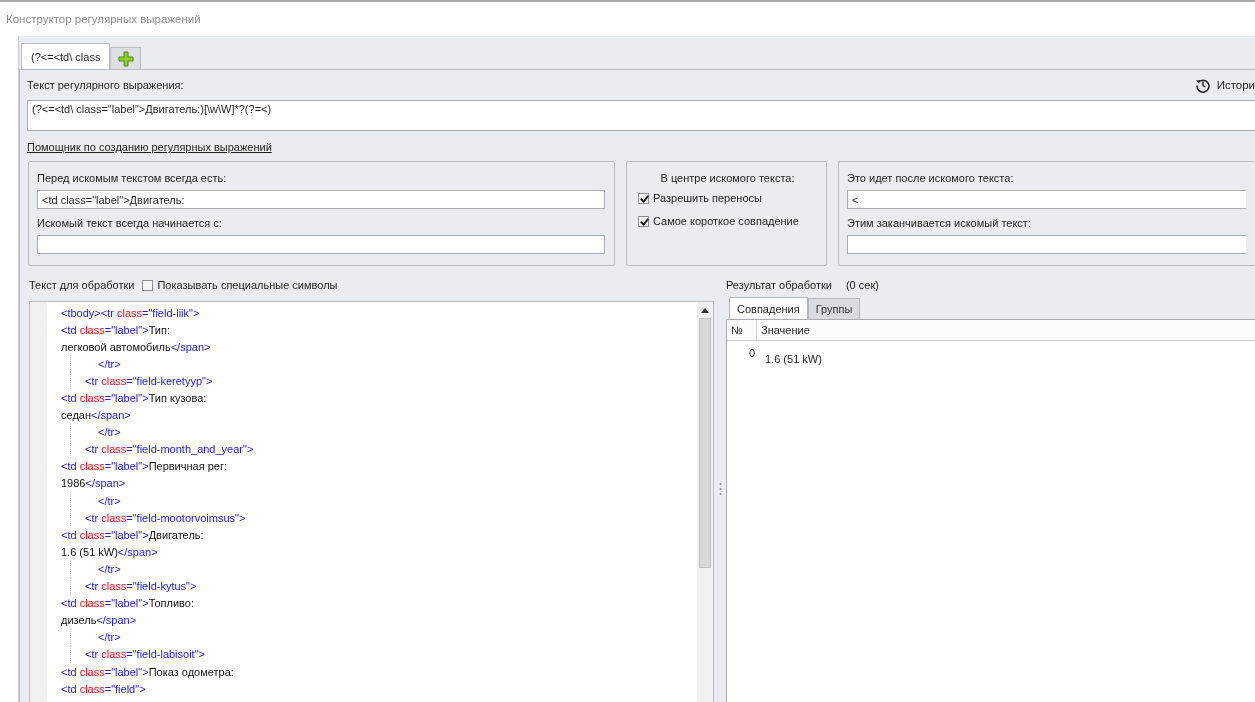 Image resolution: width=1255 pixels, height=702 pixels. What do you see at coordinates (128, 603) in the screenshot?
I see `code-line: <td class="label">Топливо:` at bounding box center [128, 603].